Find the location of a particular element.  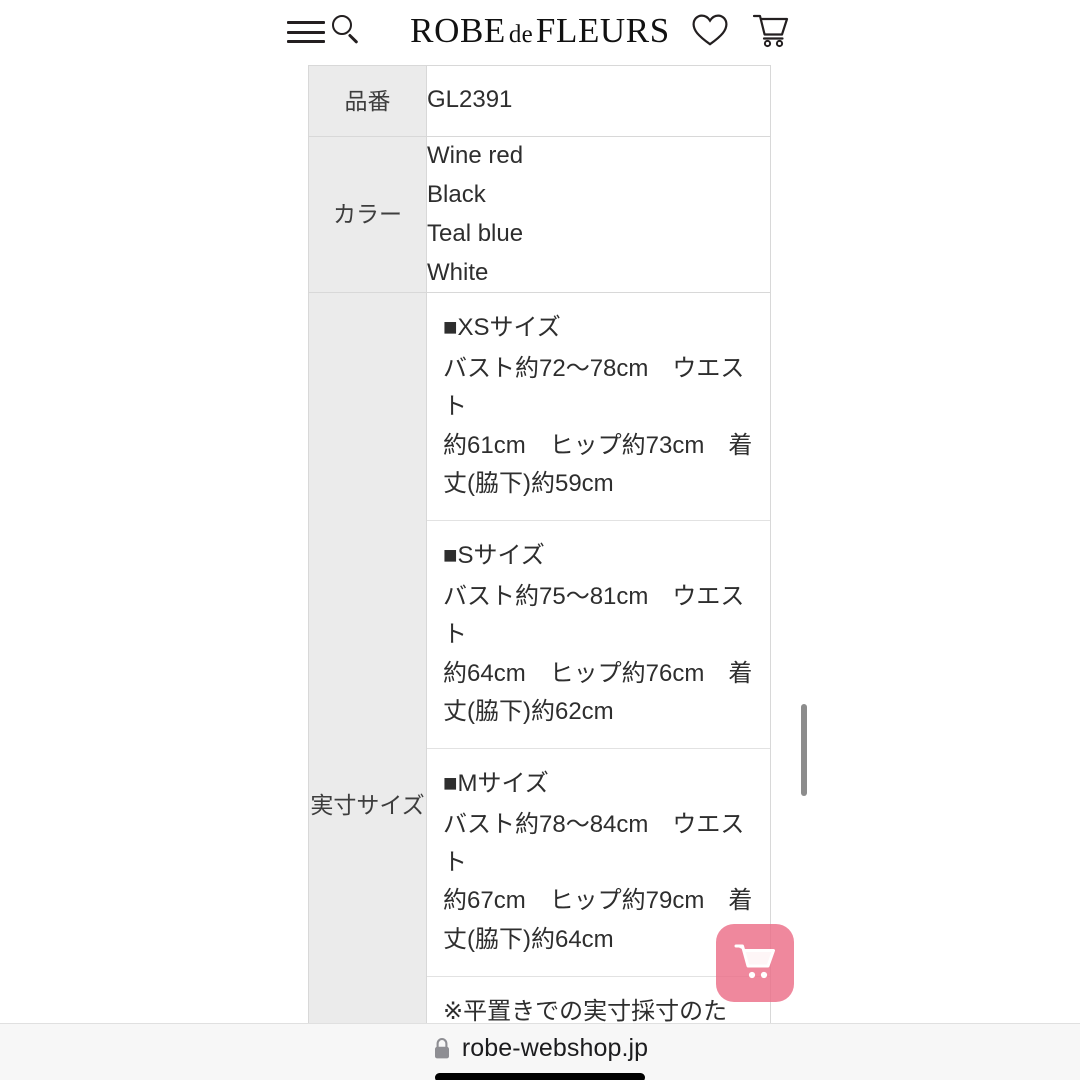

measurement-heading: ■XSサイズ is located at coordinates (502, 328).